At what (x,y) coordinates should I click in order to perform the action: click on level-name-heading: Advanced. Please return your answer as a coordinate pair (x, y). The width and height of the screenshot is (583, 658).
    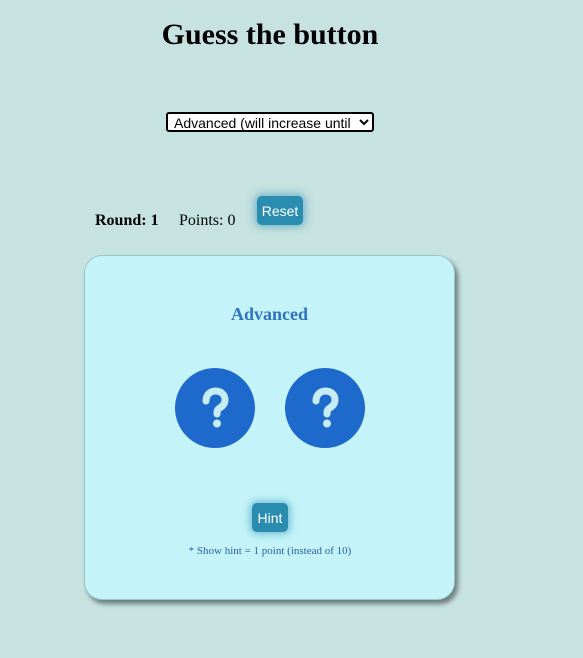
    Looking at the image, I should click on (269, 314).